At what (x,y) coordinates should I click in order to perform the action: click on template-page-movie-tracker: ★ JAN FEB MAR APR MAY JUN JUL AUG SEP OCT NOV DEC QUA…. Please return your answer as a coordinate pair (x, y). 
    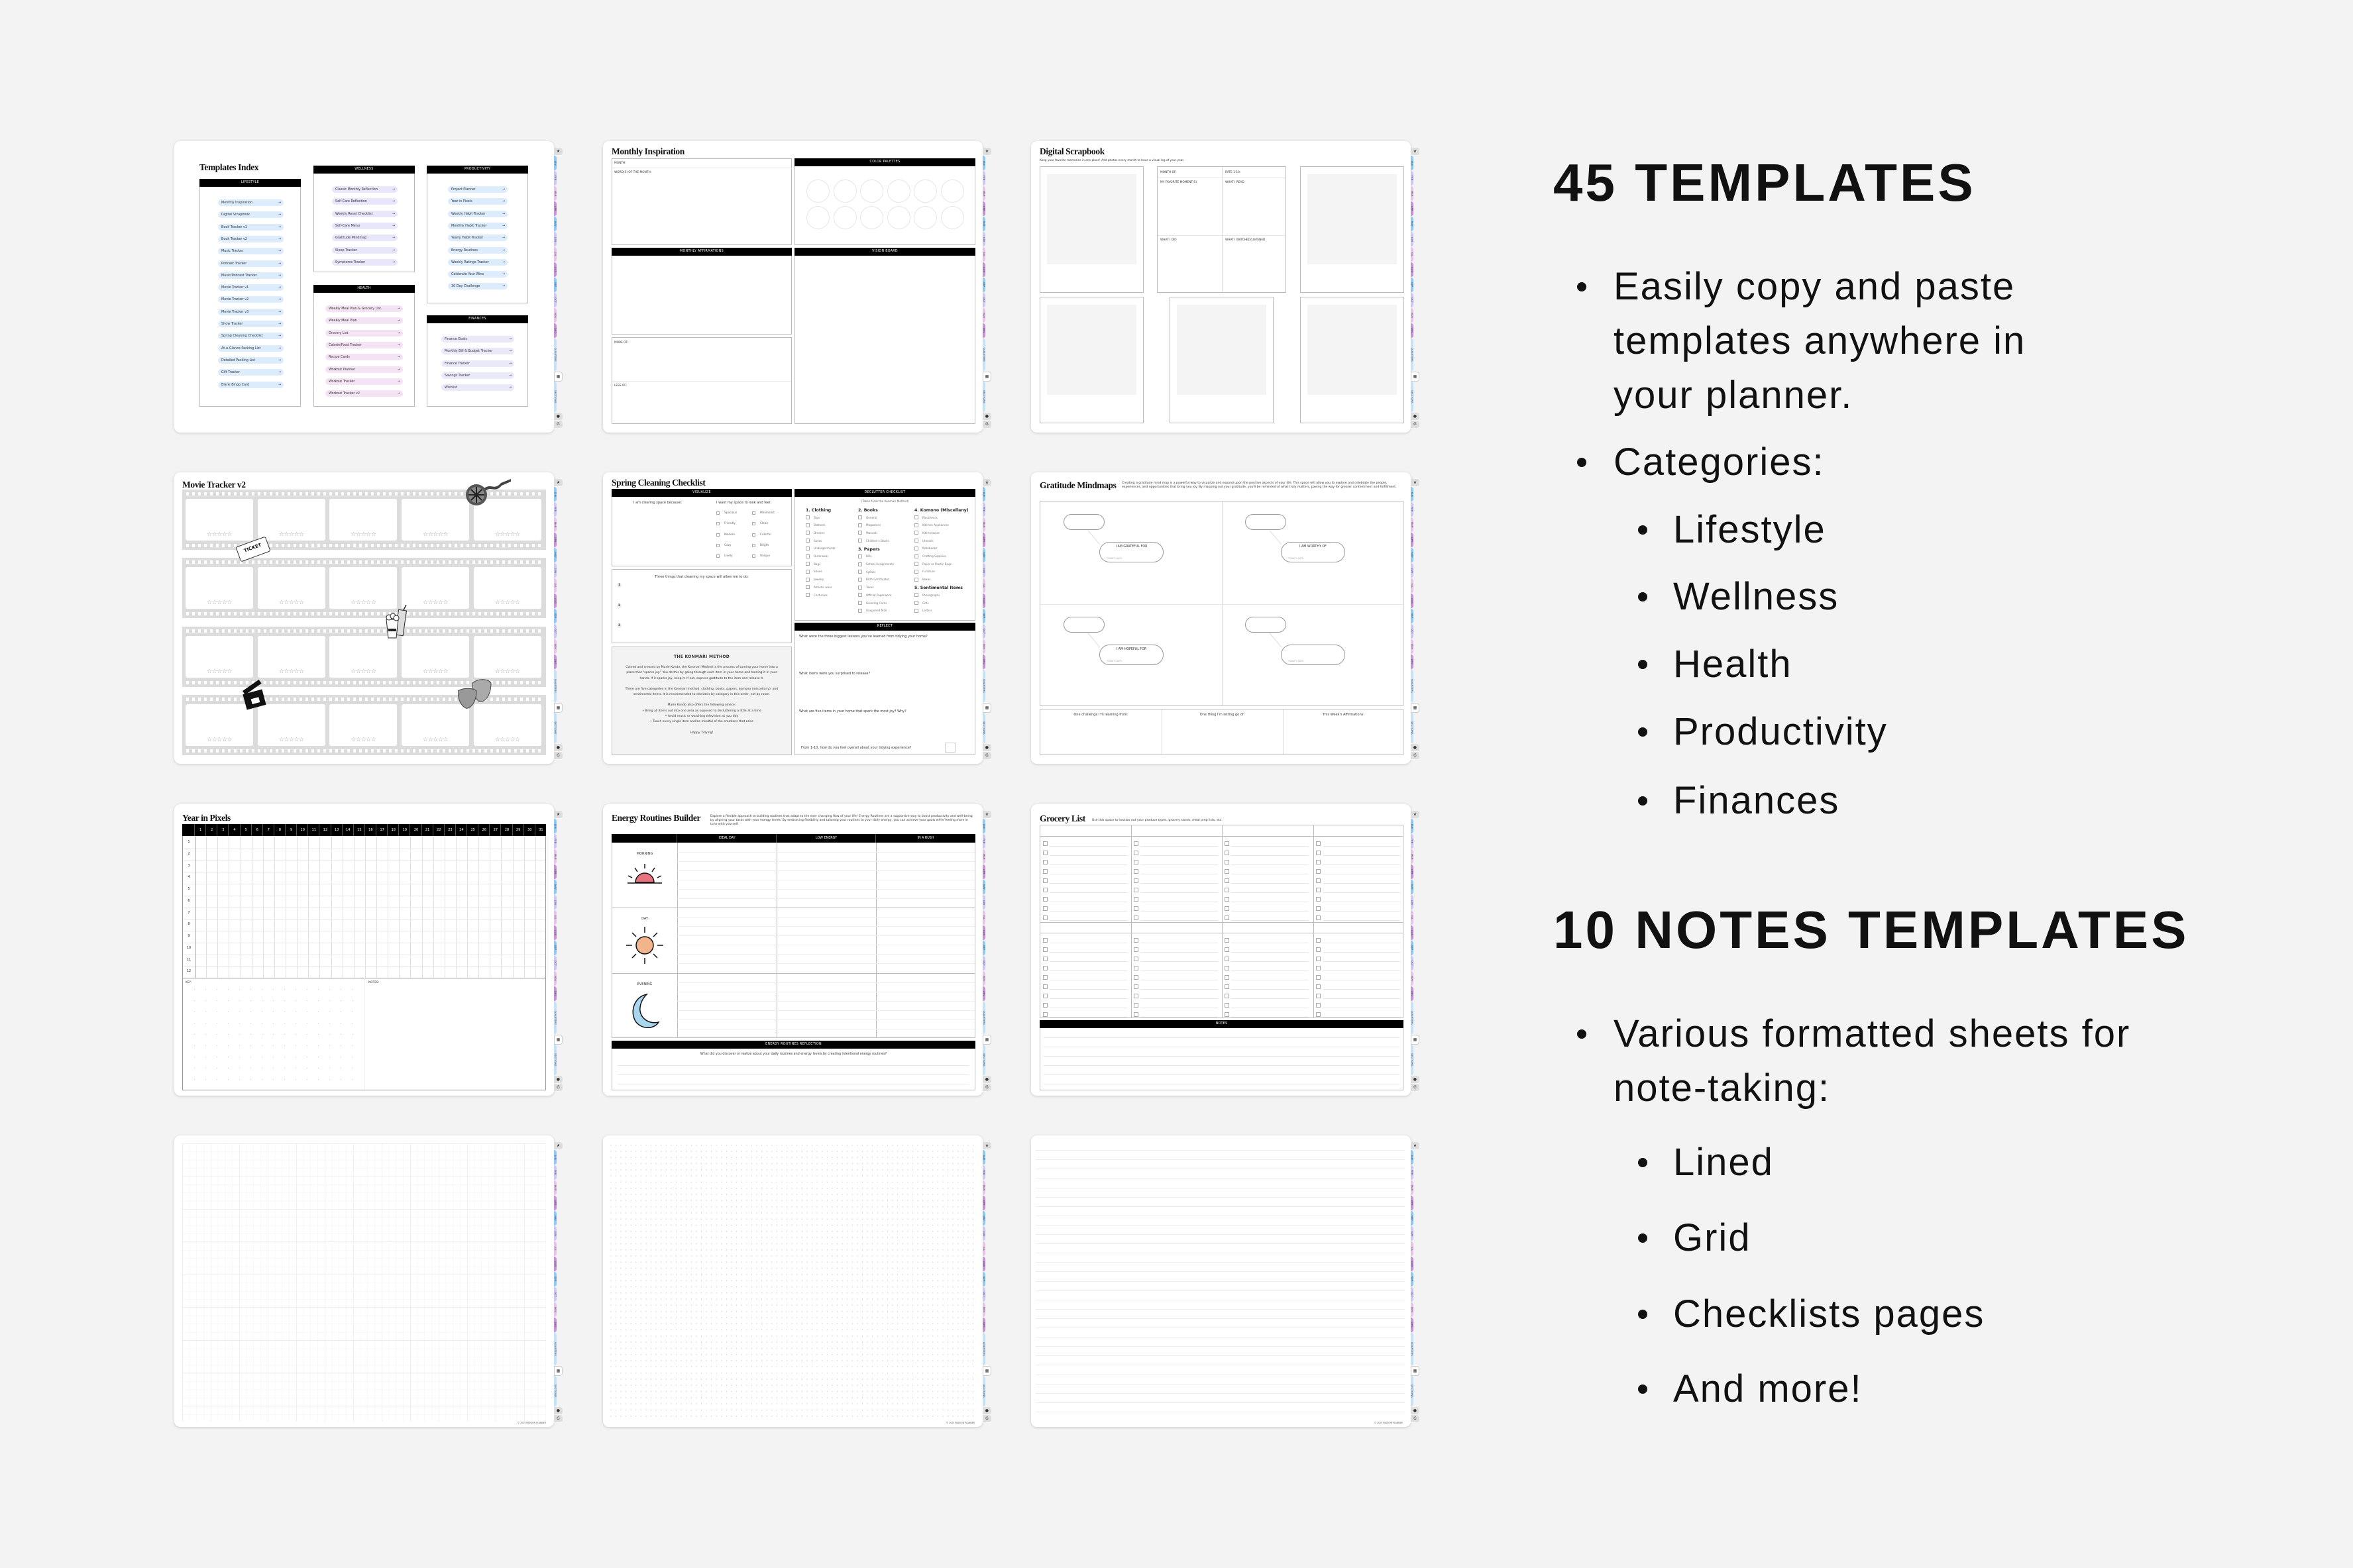
    Looking at the image, I should click on (369, 618).